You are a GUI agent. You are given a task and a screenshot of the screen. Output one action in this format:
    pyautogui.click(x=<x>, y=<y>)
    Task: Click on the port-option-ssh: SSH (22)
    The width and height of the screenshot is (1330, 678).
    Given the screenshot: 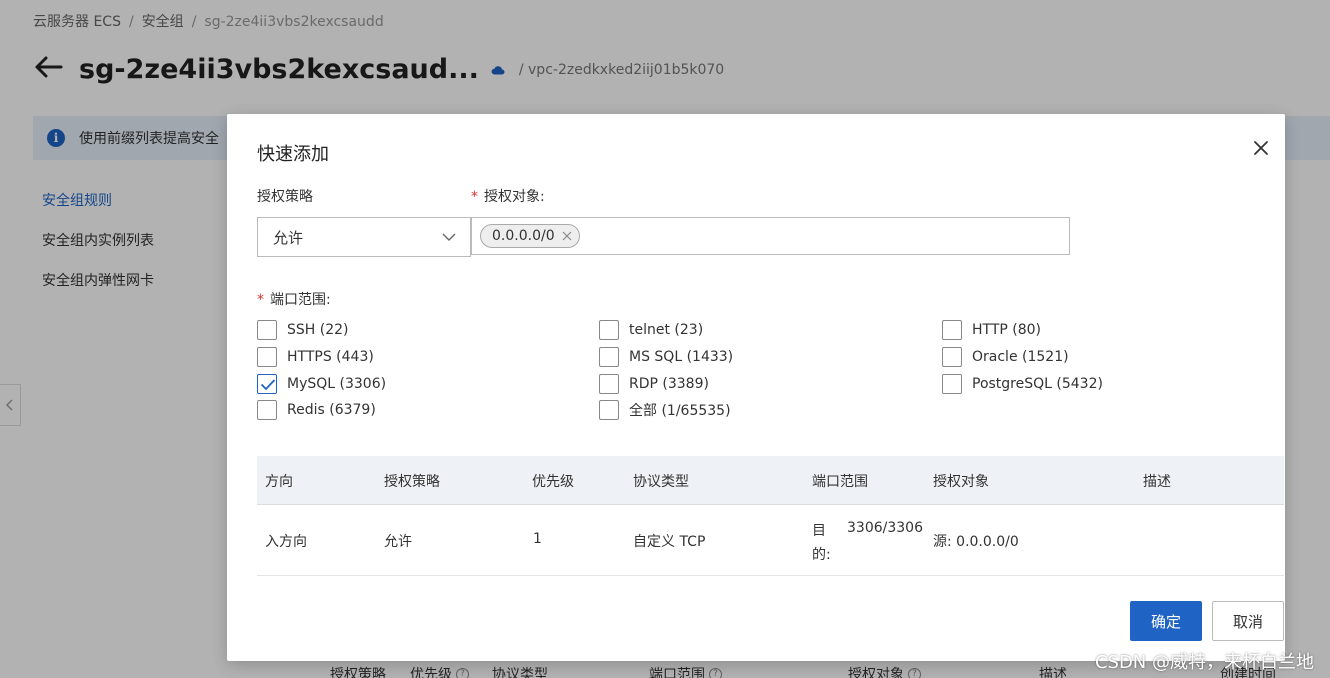 What is the action you would take?
    pyautogui.click(x=303, y=330)
    